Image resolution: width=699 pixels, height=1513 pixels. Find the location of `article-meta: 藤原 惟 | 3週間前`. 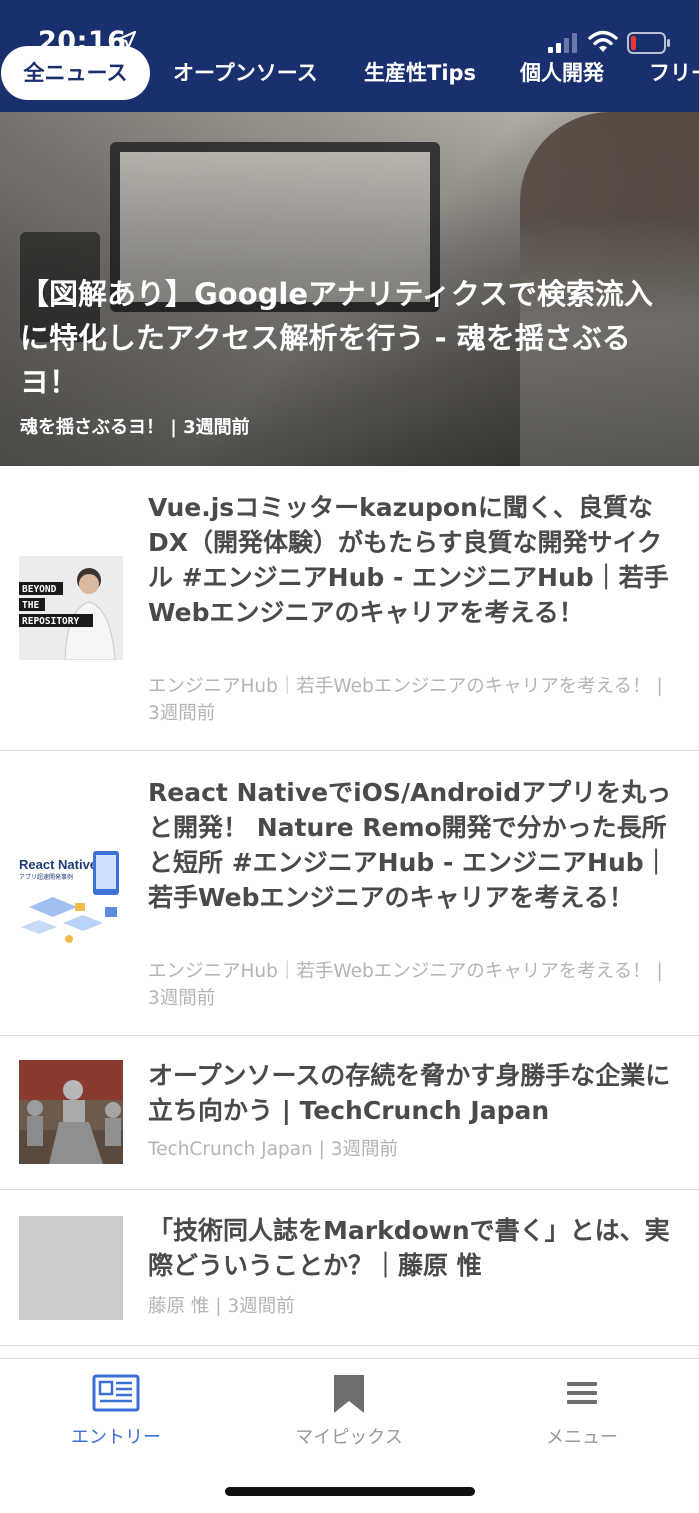

article-meta: 藤原 惟 | 3週間前 is located at coordinates (221, 1306).